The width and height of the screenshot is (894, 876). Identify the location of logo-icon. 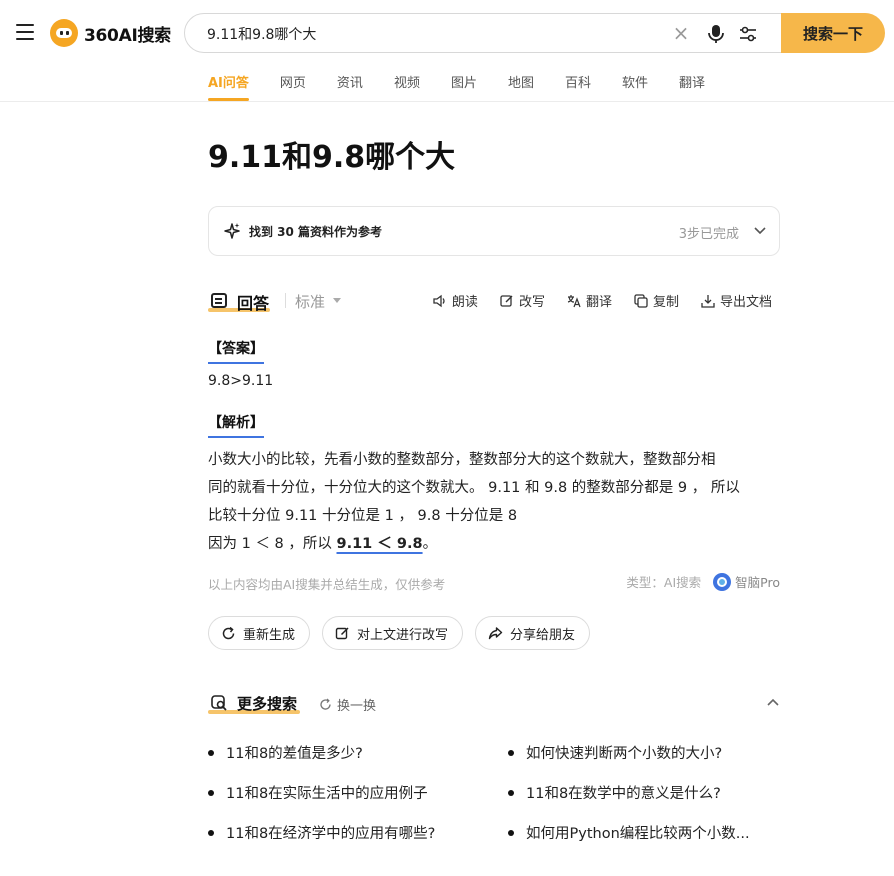
(64, 33).